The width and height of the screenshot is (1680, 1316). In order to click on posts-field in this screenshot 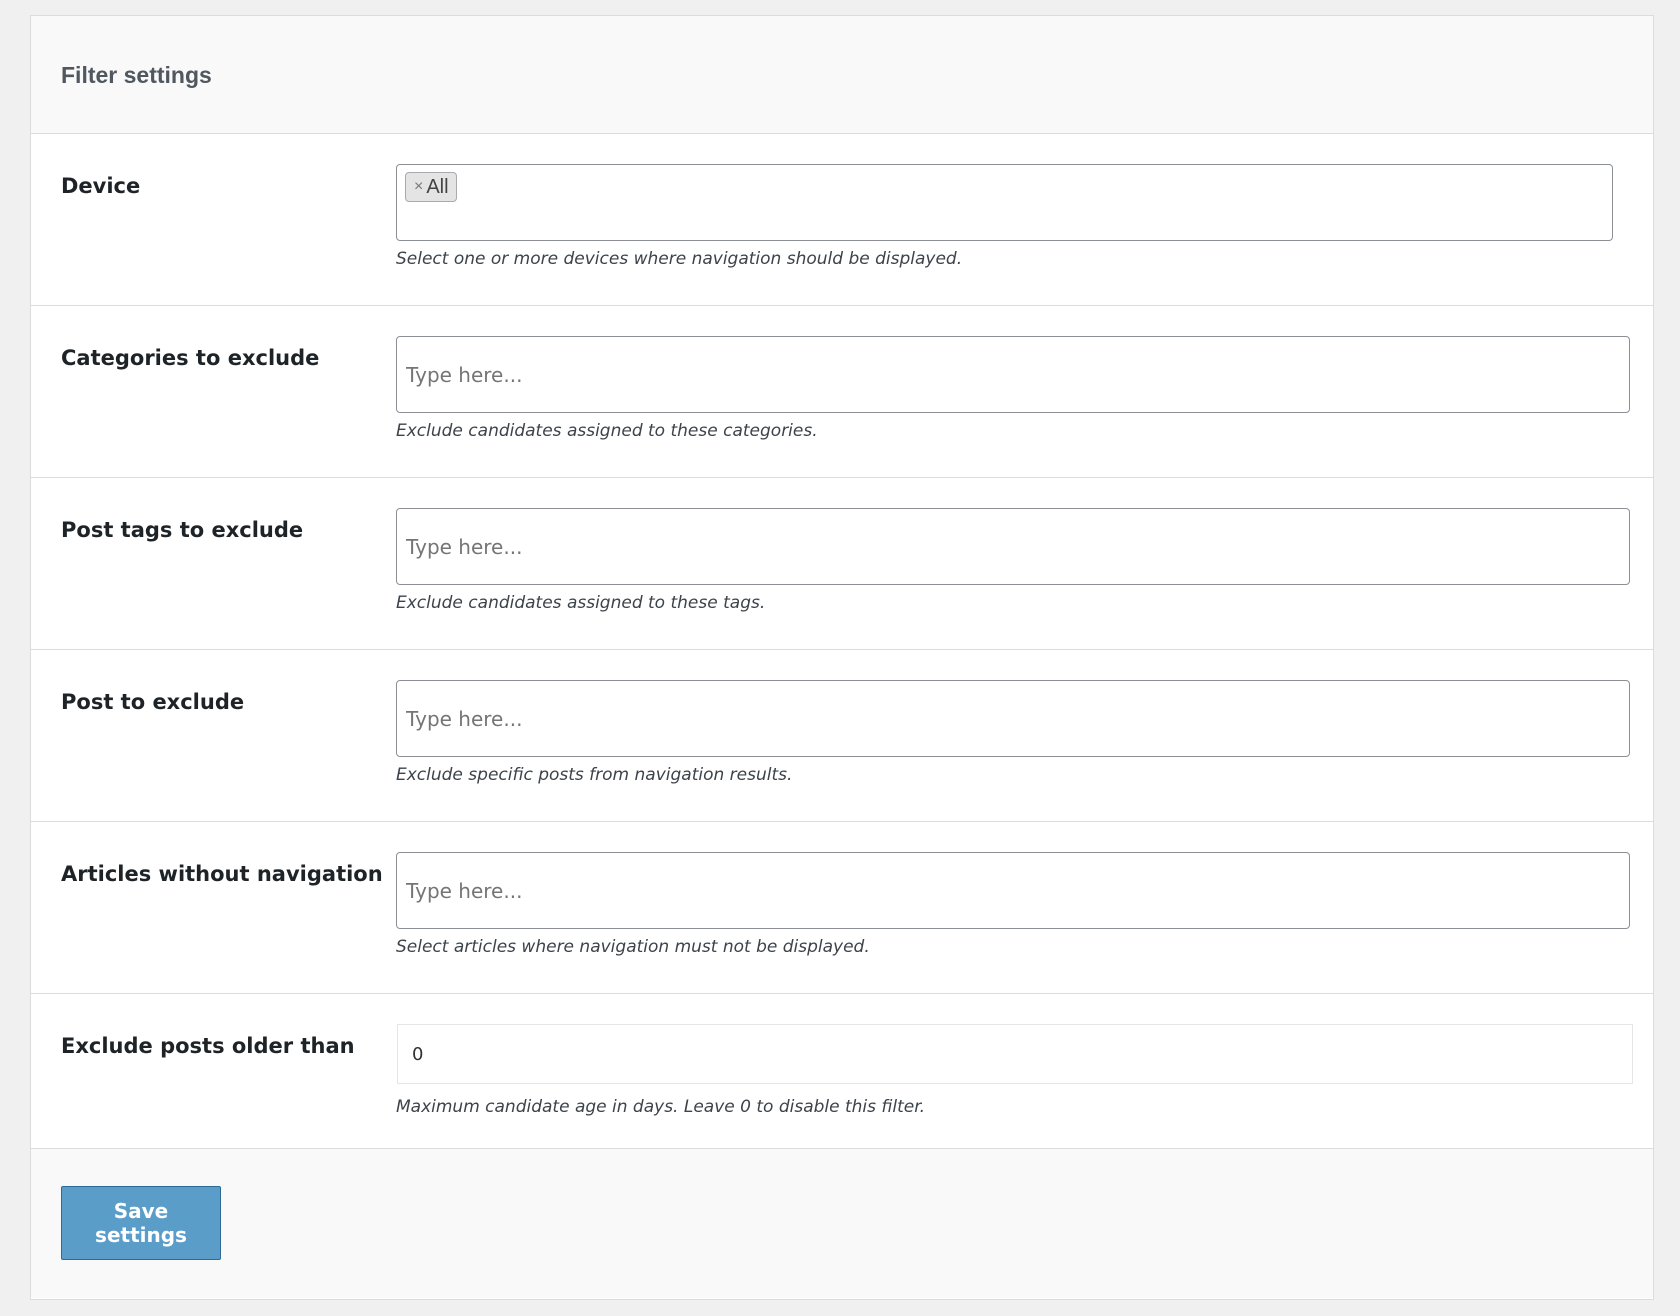, I will do `click(1013, 718)`.